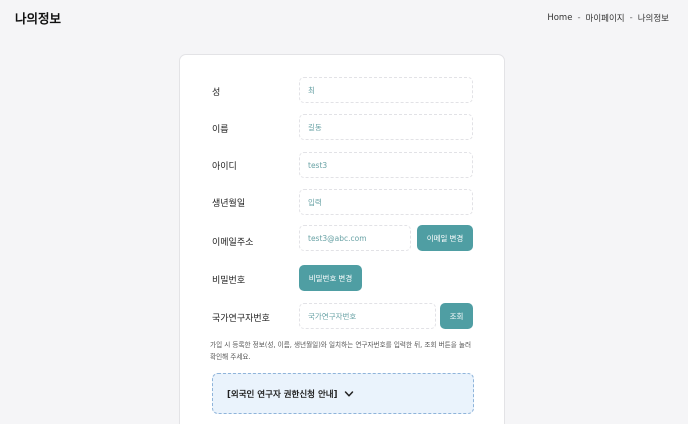 Image resolution: width=688 pixels, height=424 pixels. What do you see at coordinates (330, 278) in the screenshot?
I see `password-change-button: 비밀번호 변경` at bounding box center [330, 278].